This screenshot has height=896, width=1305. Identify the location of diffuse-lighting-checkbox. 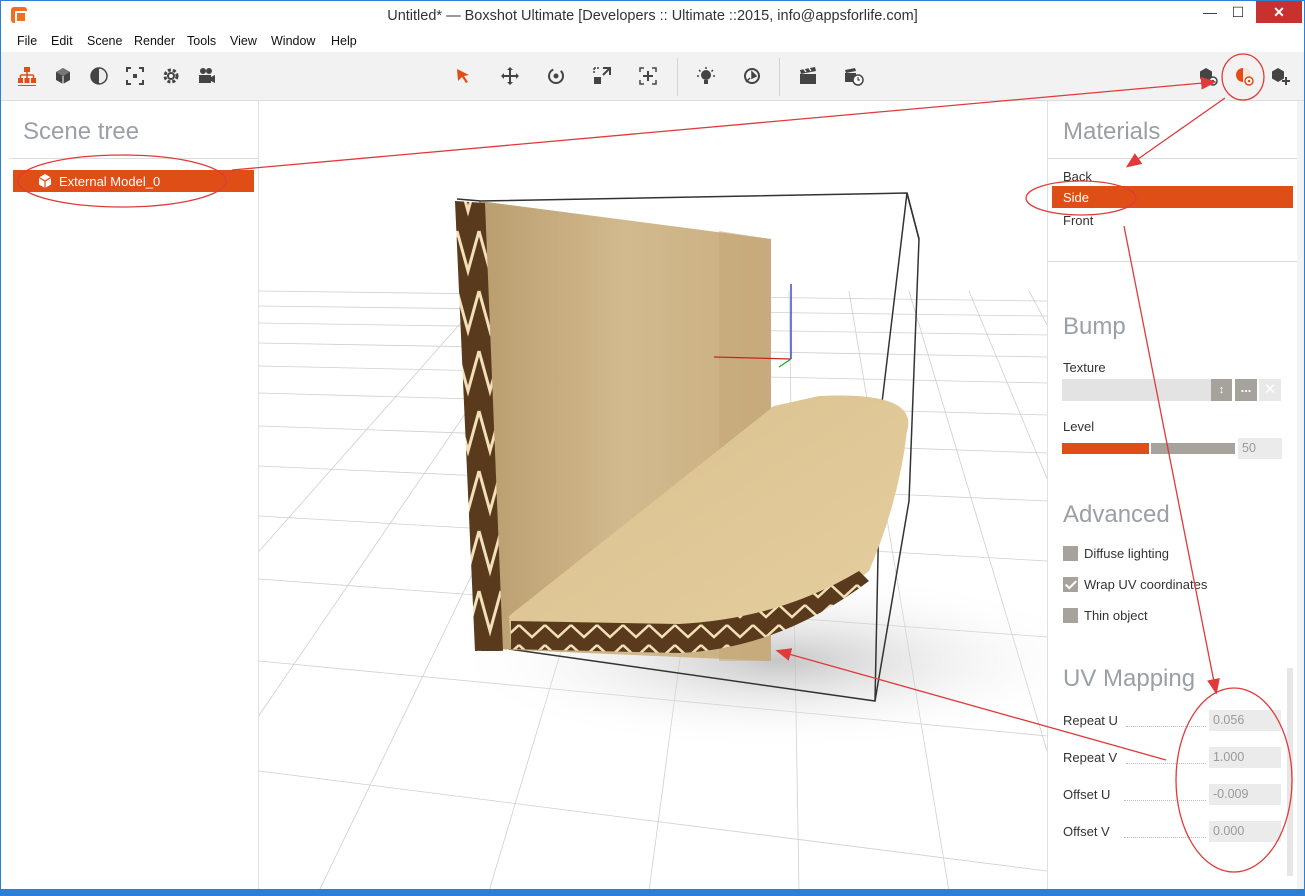
(1070, 553).